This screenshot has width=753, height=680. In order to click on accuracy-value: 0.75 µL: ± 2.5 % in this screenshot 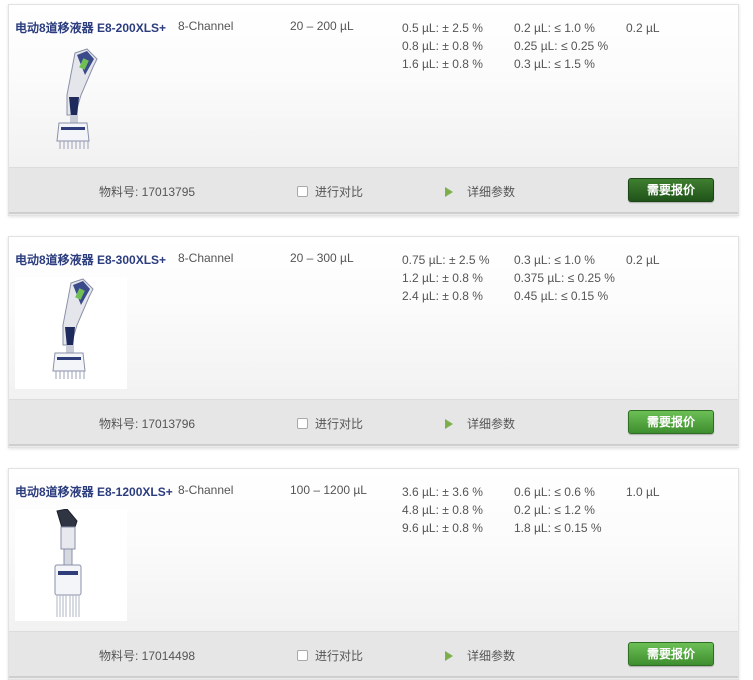, I will do `click(446, 260)`.